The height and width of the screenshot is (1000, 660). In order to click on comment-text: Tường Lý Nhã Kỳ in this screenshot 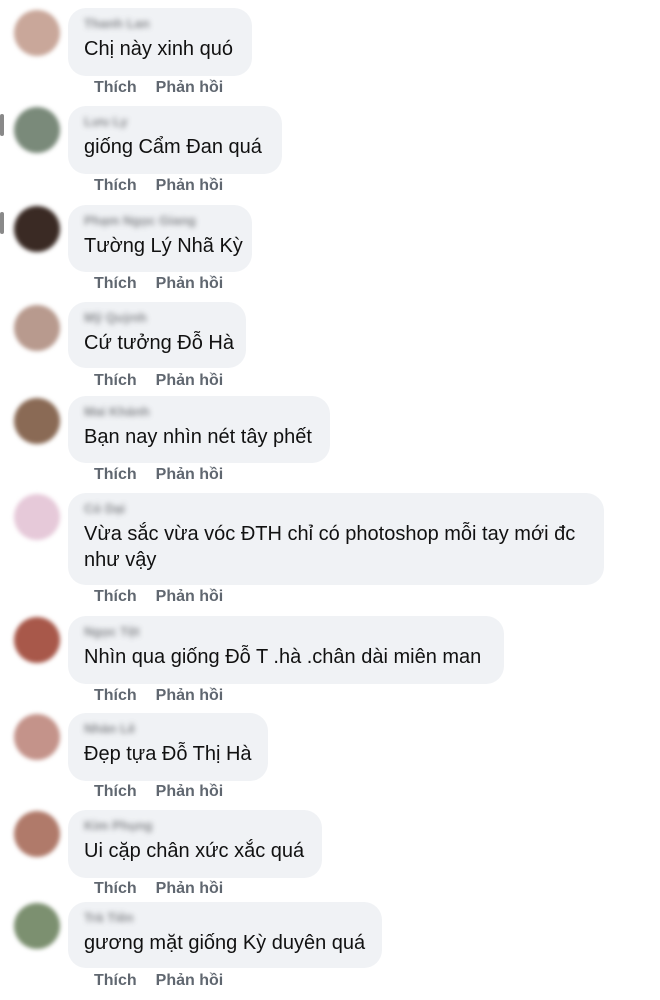, I will do `click(163, 246)`.